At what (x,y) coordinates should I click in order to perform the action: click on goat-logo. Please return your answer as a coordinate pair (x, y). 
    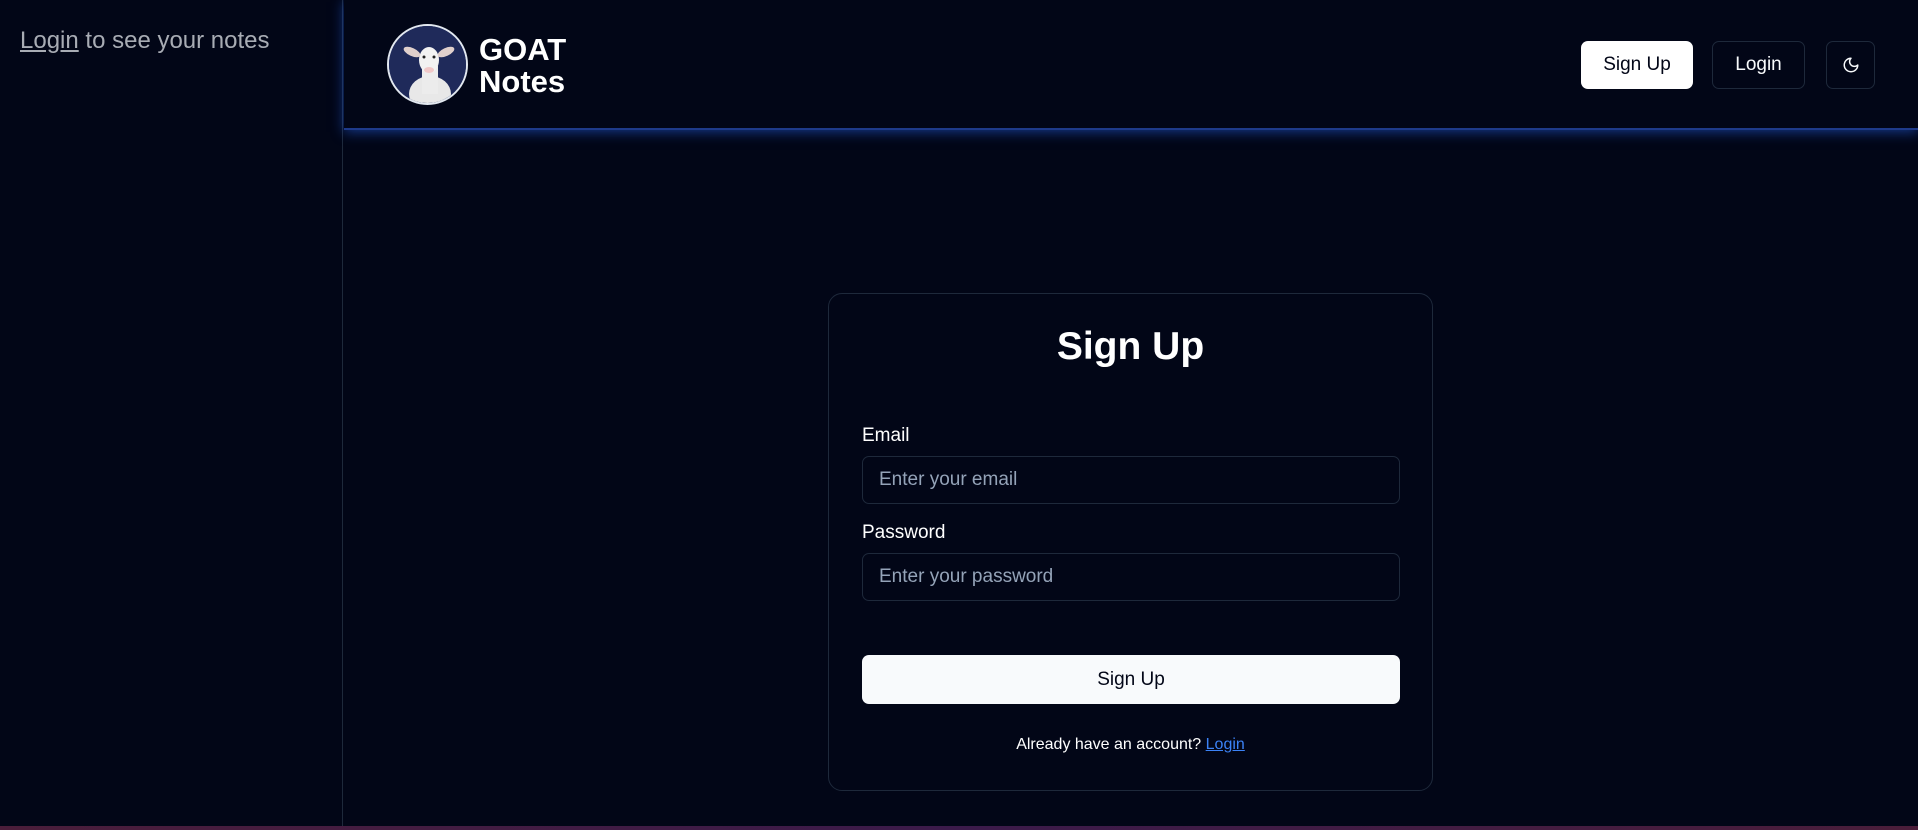
    Looking at the image, I should click on (427, 64).